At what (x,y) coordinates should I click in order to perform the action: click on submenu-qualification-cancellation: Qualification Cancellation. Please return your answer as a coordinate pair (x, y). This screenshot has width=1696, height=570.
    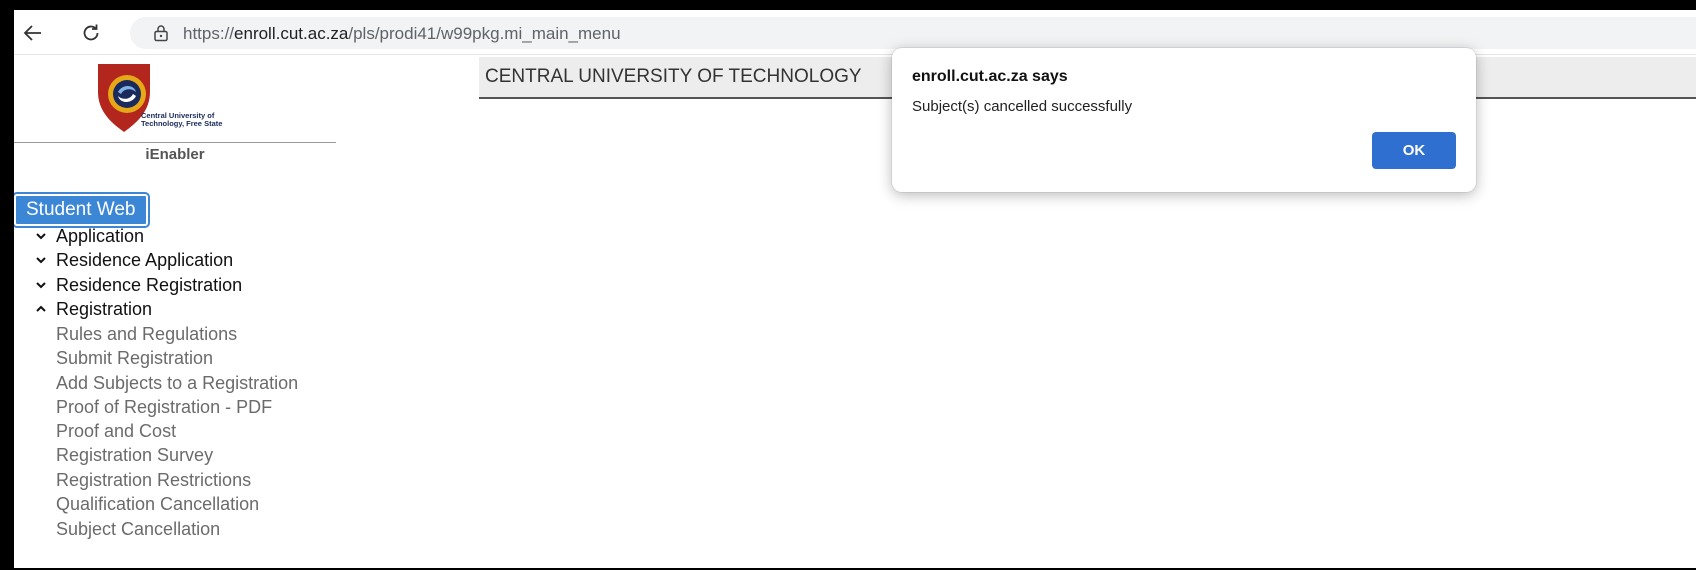
    Looking at the image, I should click on (157, 504).